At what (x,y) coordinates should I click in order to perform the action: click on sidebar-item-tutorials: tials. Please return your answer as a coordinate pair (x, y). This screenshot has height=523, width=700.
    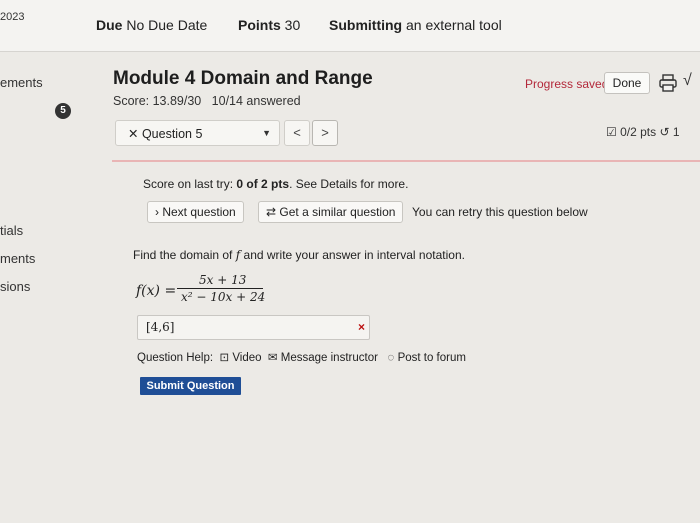
    Looking at the image, I should click on (11, 230).